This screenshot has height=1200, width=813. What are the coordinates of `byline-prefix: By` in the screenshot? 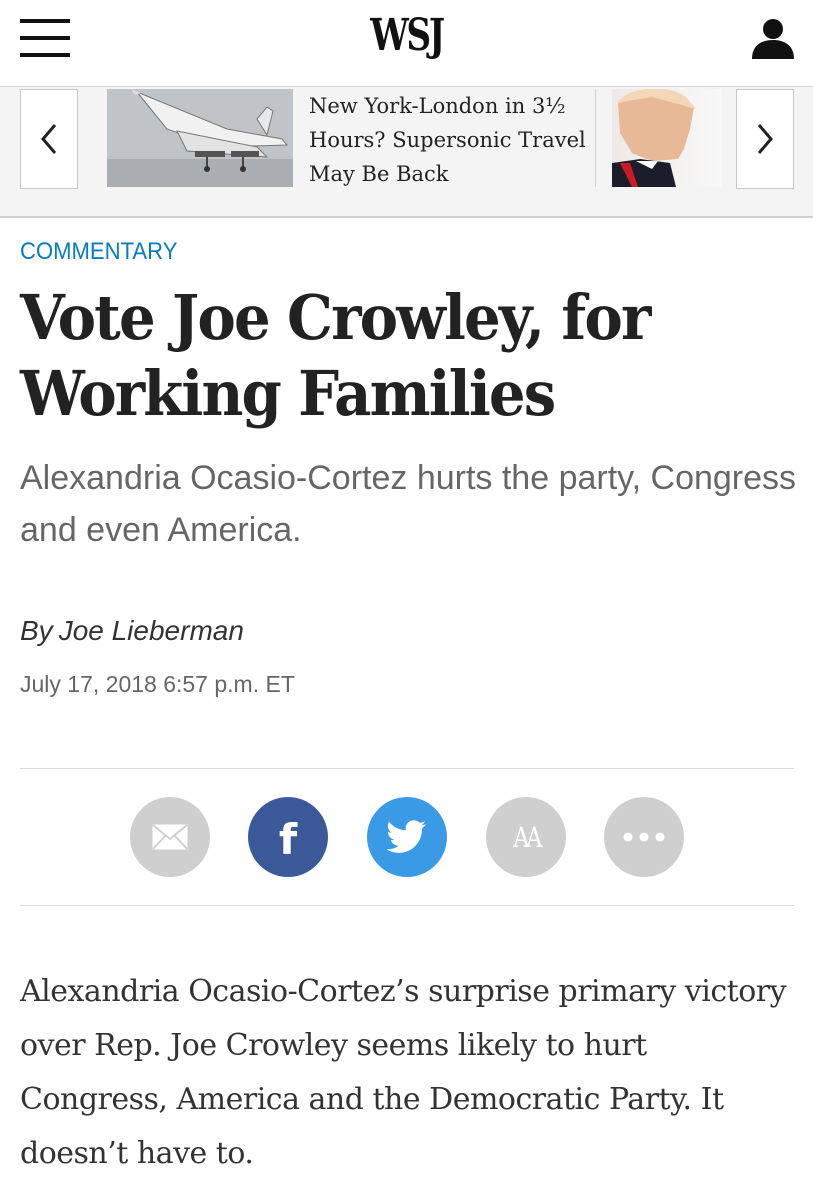 It's located at (36, 630).